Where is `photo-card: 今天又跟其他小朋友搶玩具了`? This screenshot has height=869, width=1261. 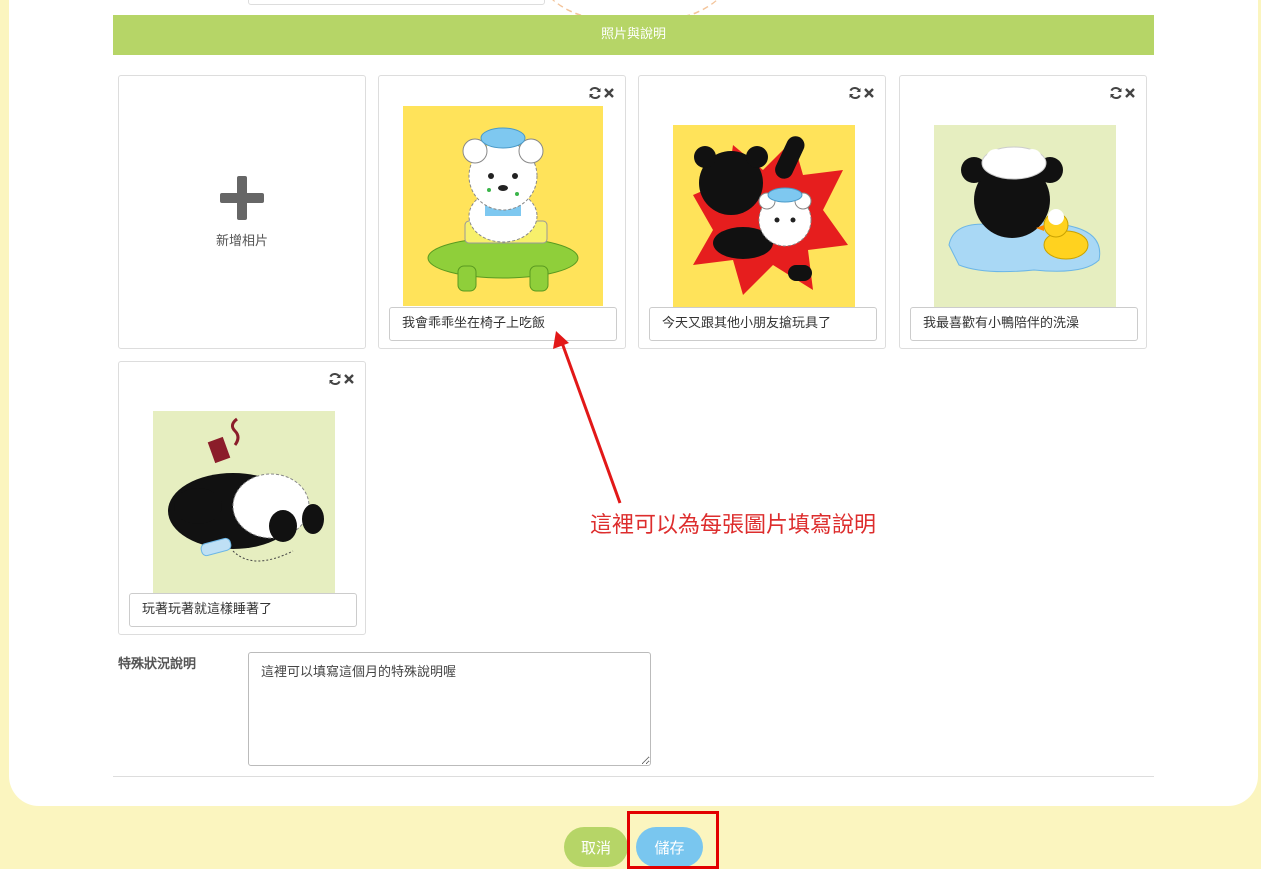 photo-card: 今天又跟其他小朋友搶玩具了 is located at coordinates (762, 212).